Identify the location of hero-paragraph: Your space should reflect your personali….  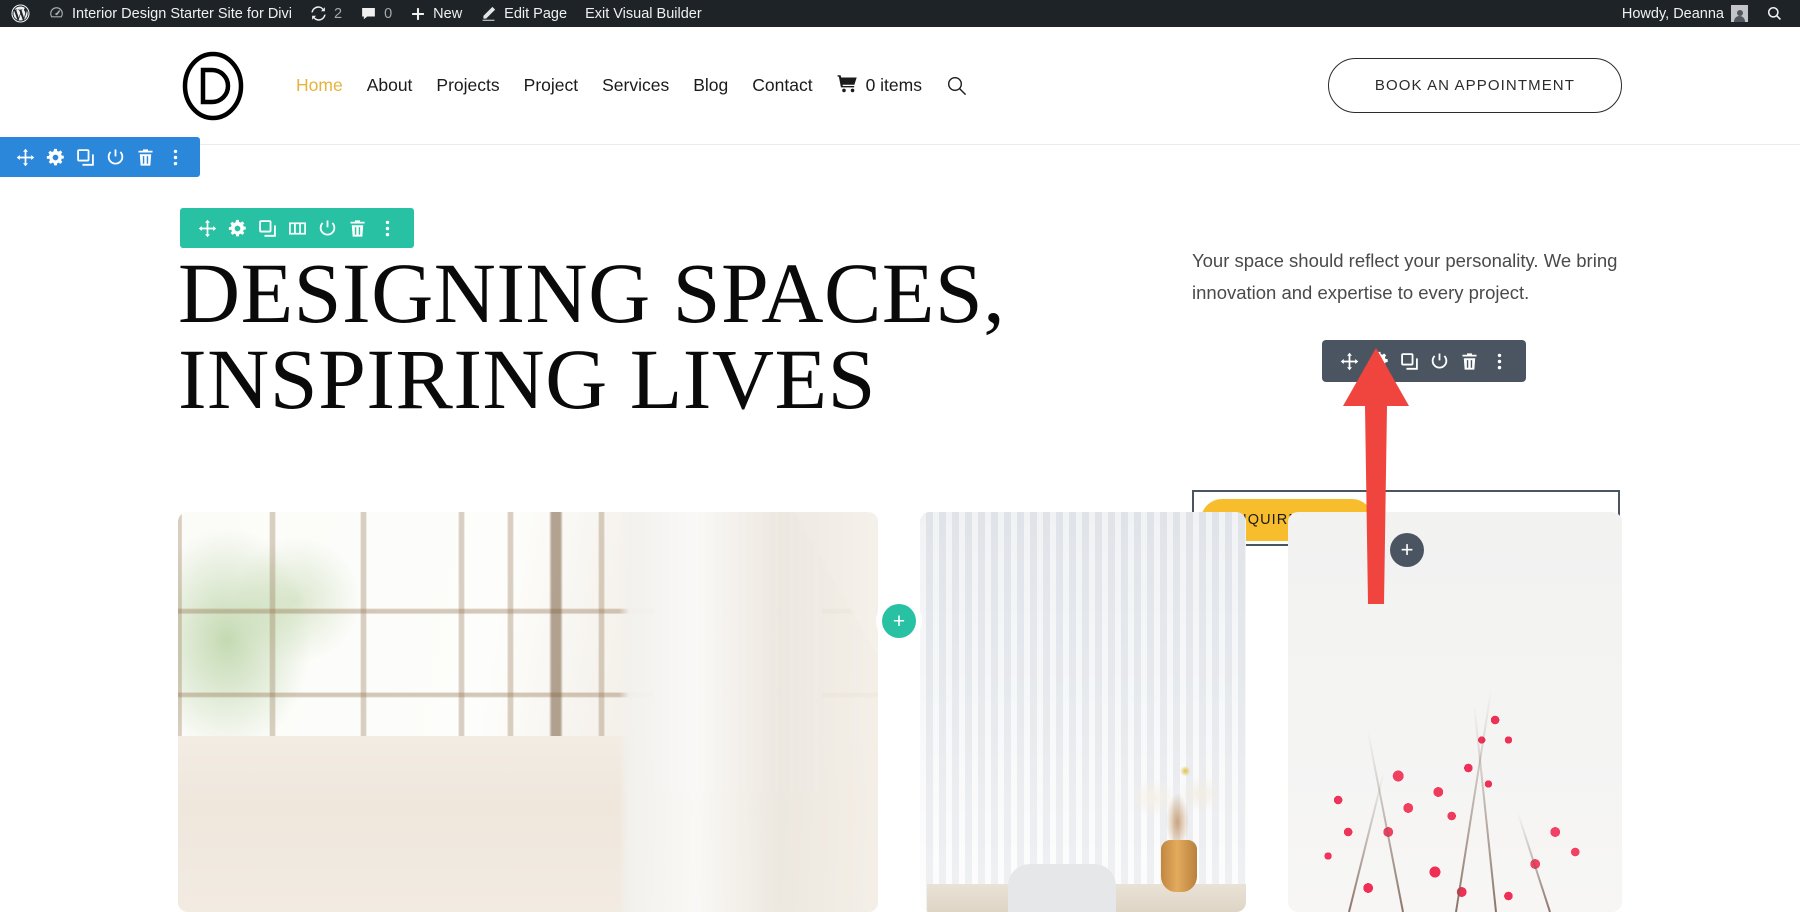
(1405, 277).